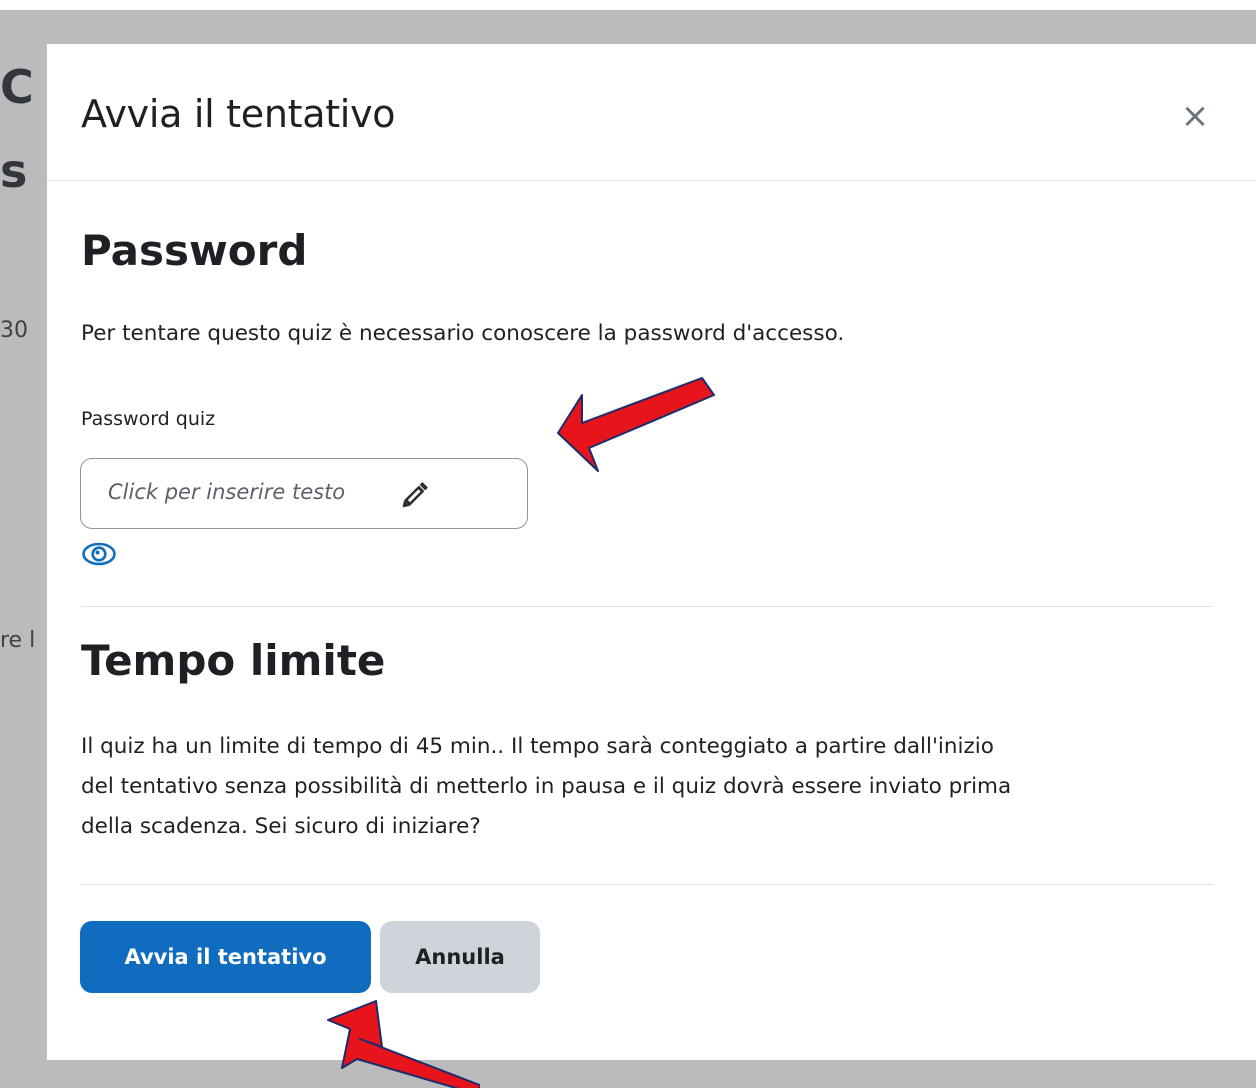 Image resolution: width=1256 pixels, height=1088 pixels. I want to click on password-input: Click per inserire testo, so click(304, 493).